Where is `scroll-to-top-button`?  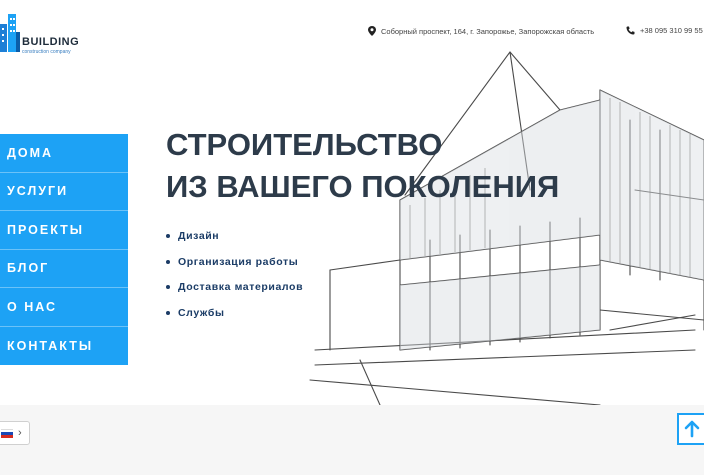 scroll-to-top-button is located at coordinates (690, 429).